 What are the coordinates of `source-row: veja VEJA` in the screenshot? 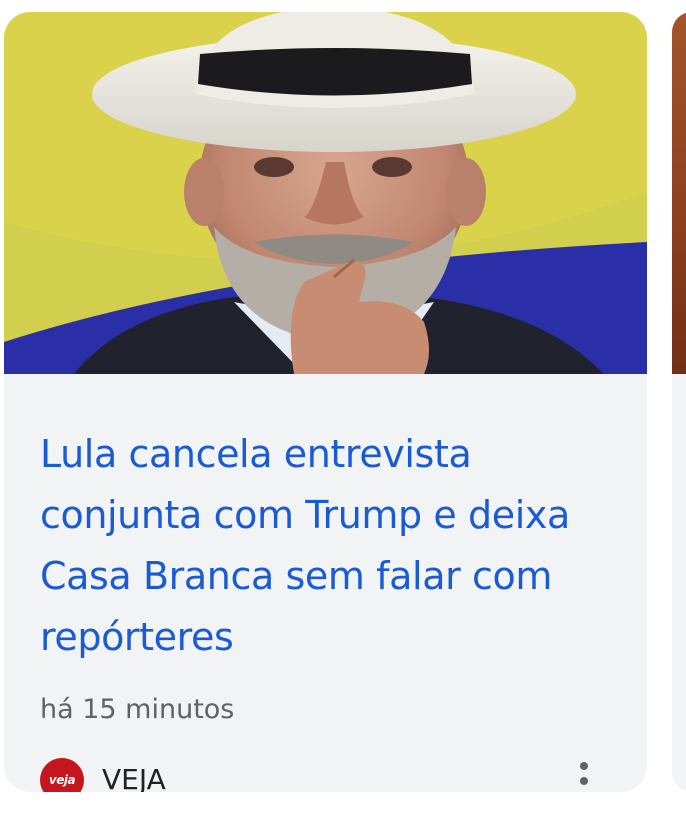 It's located at (330, 775).